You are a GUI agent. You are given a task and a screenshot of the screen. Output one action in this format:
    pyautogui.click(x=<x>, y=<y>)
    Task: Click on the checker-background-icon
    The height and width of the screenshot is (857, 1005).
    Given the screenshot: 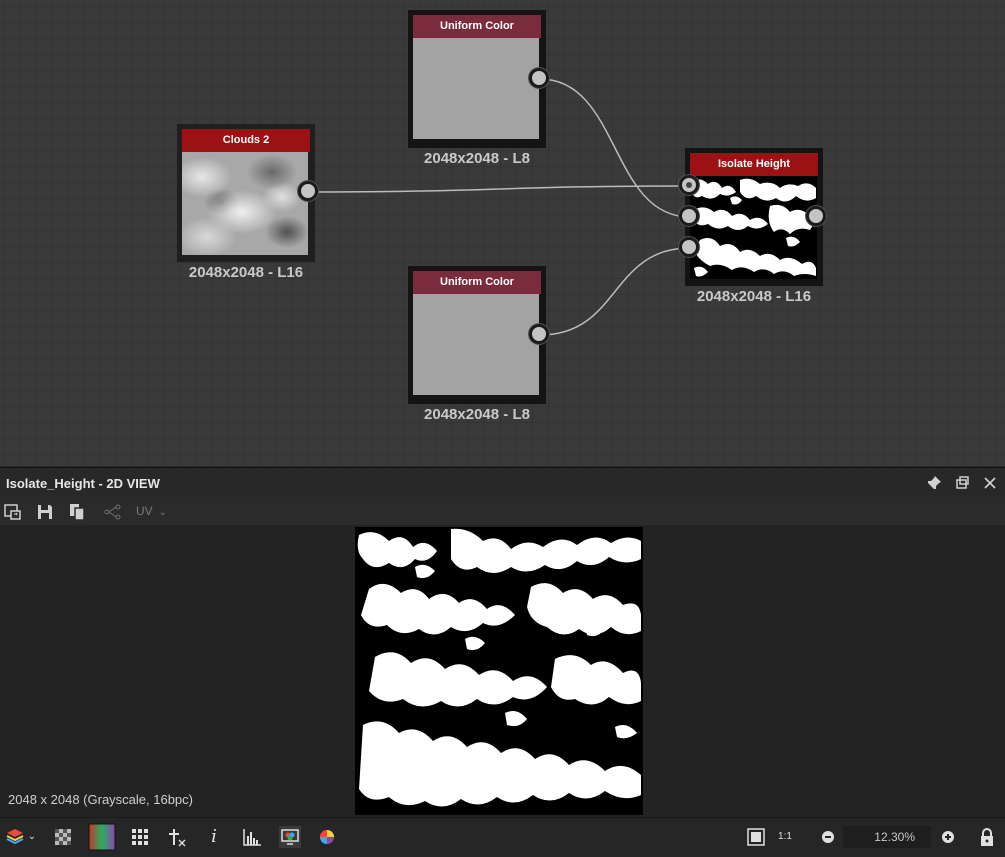 What is the action you would take?
    pyautogui.click(x=63, y=837)
    